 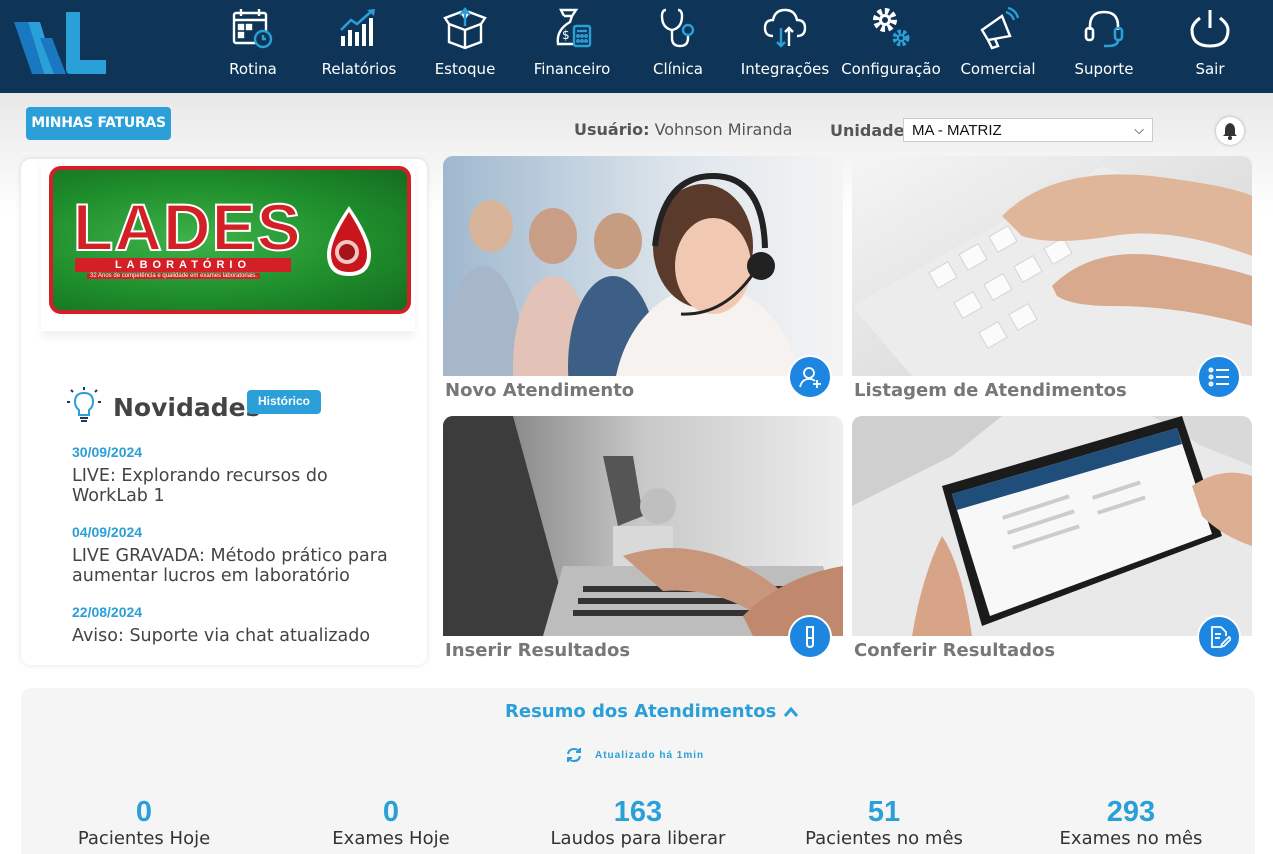 What do you see at coordinates (538, 650) in the screenshot?
I see `tile-label: Inserir Resultados` at bounding box center [538, 650].